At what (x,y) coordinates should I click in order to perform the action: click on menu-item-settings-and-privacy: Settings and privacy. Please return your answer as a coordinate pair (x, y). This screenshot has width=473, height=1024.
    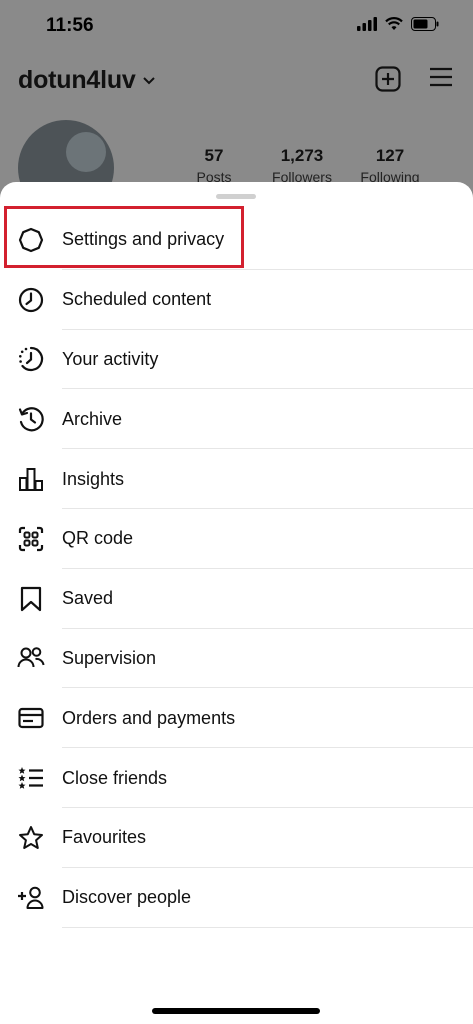
    Looking at the image, I should click on (236, 240).